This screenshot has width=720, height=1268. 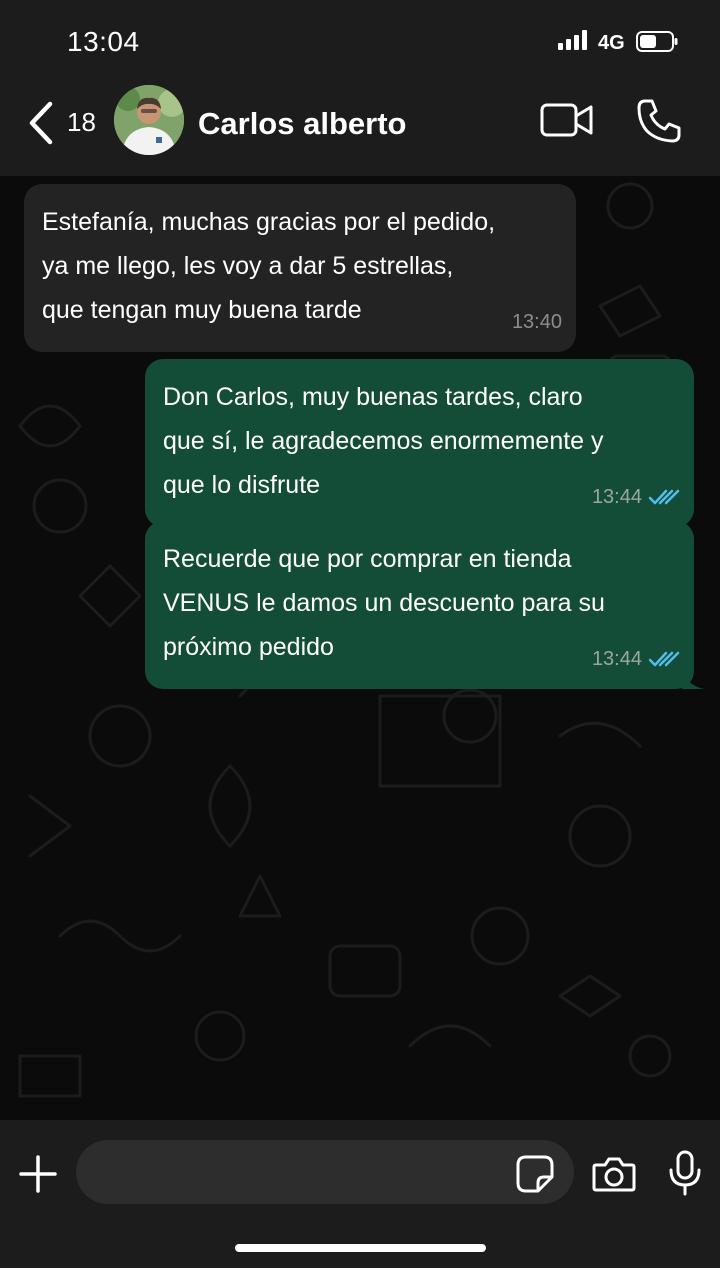 I want to click on signal-strength-icon, so click(x=572, y=40).